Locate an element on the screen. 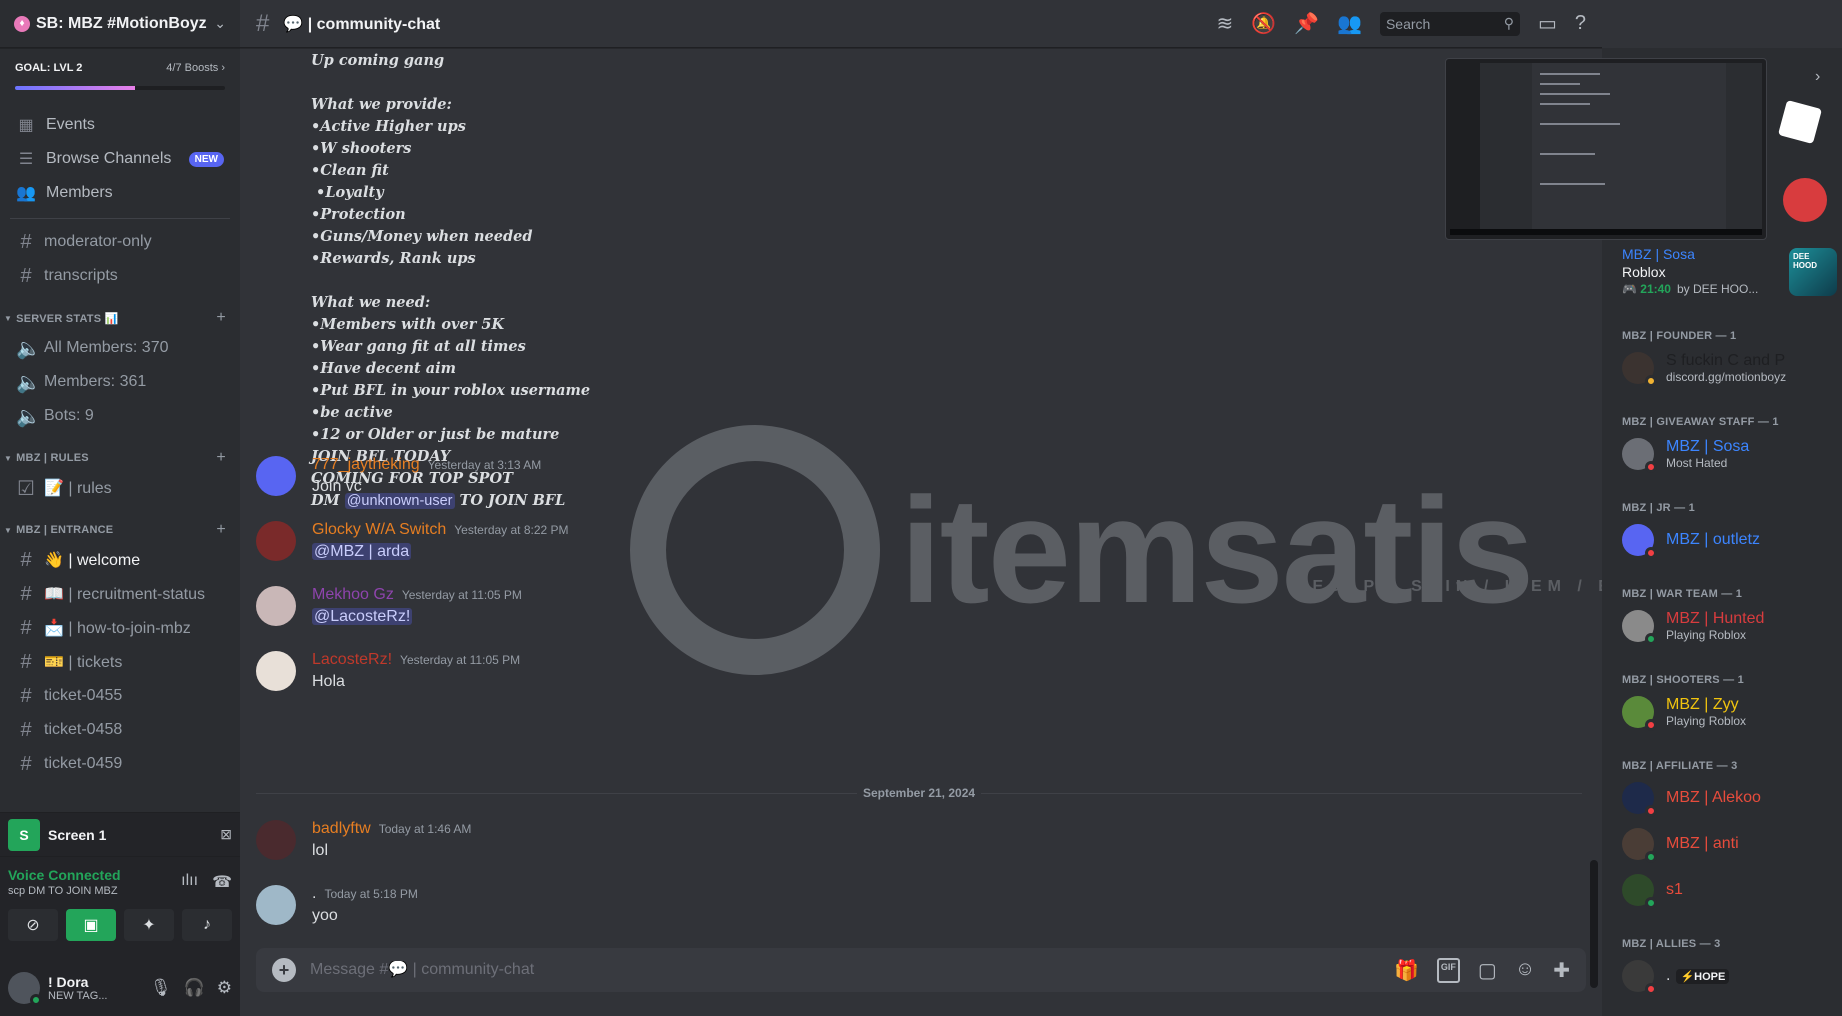  apps-icon: ✚ is located at coordinates (1561, 970).